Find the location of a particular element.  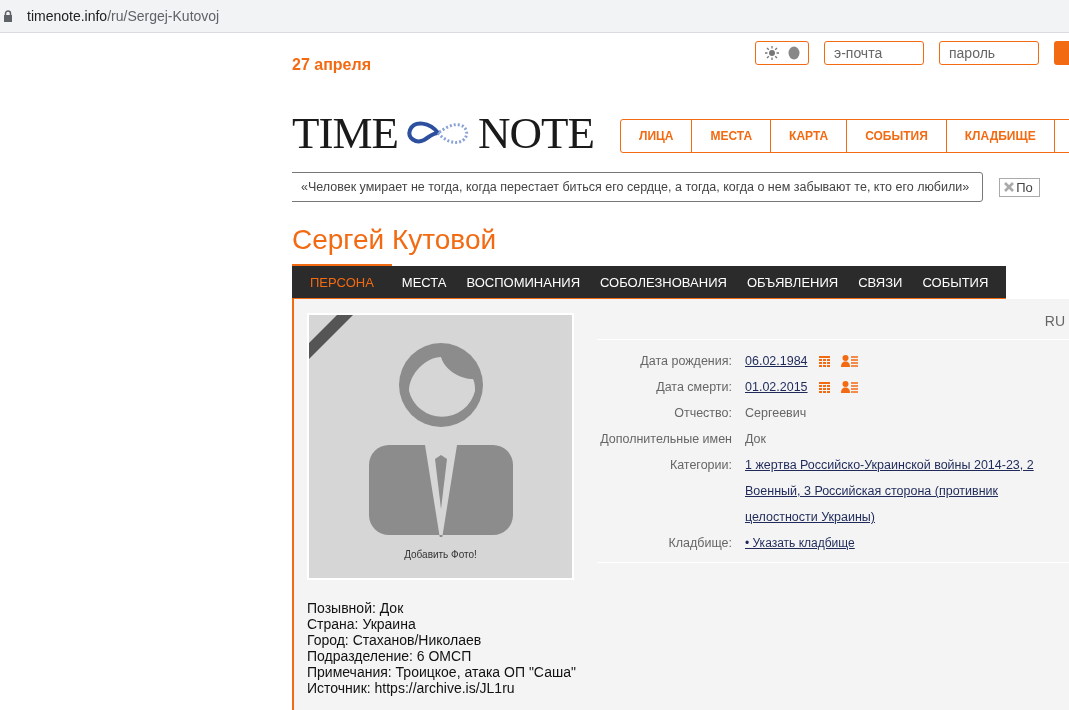

field-label: Категории: is located at coordinates (700, 465).